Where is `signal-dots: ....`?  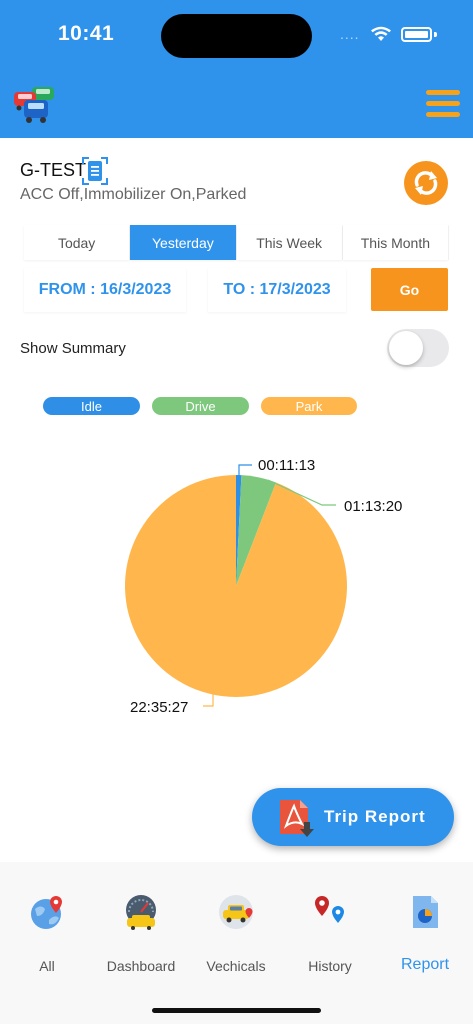
signal-dots: .... is located at coordinates (350, 34).